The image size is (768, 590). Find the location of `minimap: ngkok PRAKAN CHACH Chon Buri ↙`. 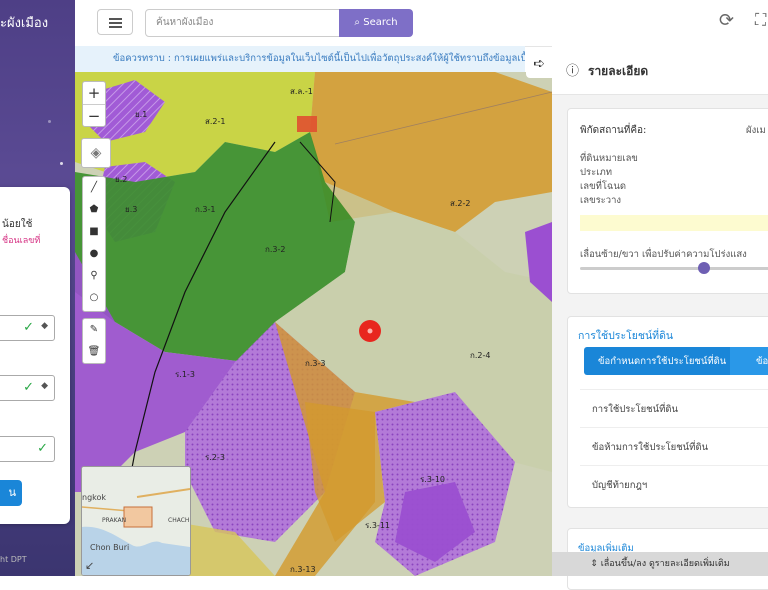

minimap: ngkok PRAKAN CHACH Chon Buri ↙ is located at coordinates (136, 521).